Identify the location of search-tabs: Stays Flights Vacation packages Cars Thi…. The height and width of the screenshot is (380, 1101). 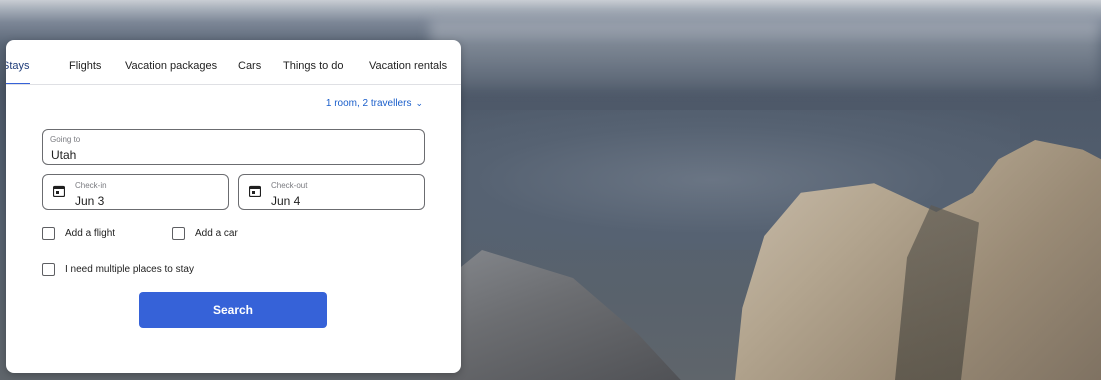
(233, 62).